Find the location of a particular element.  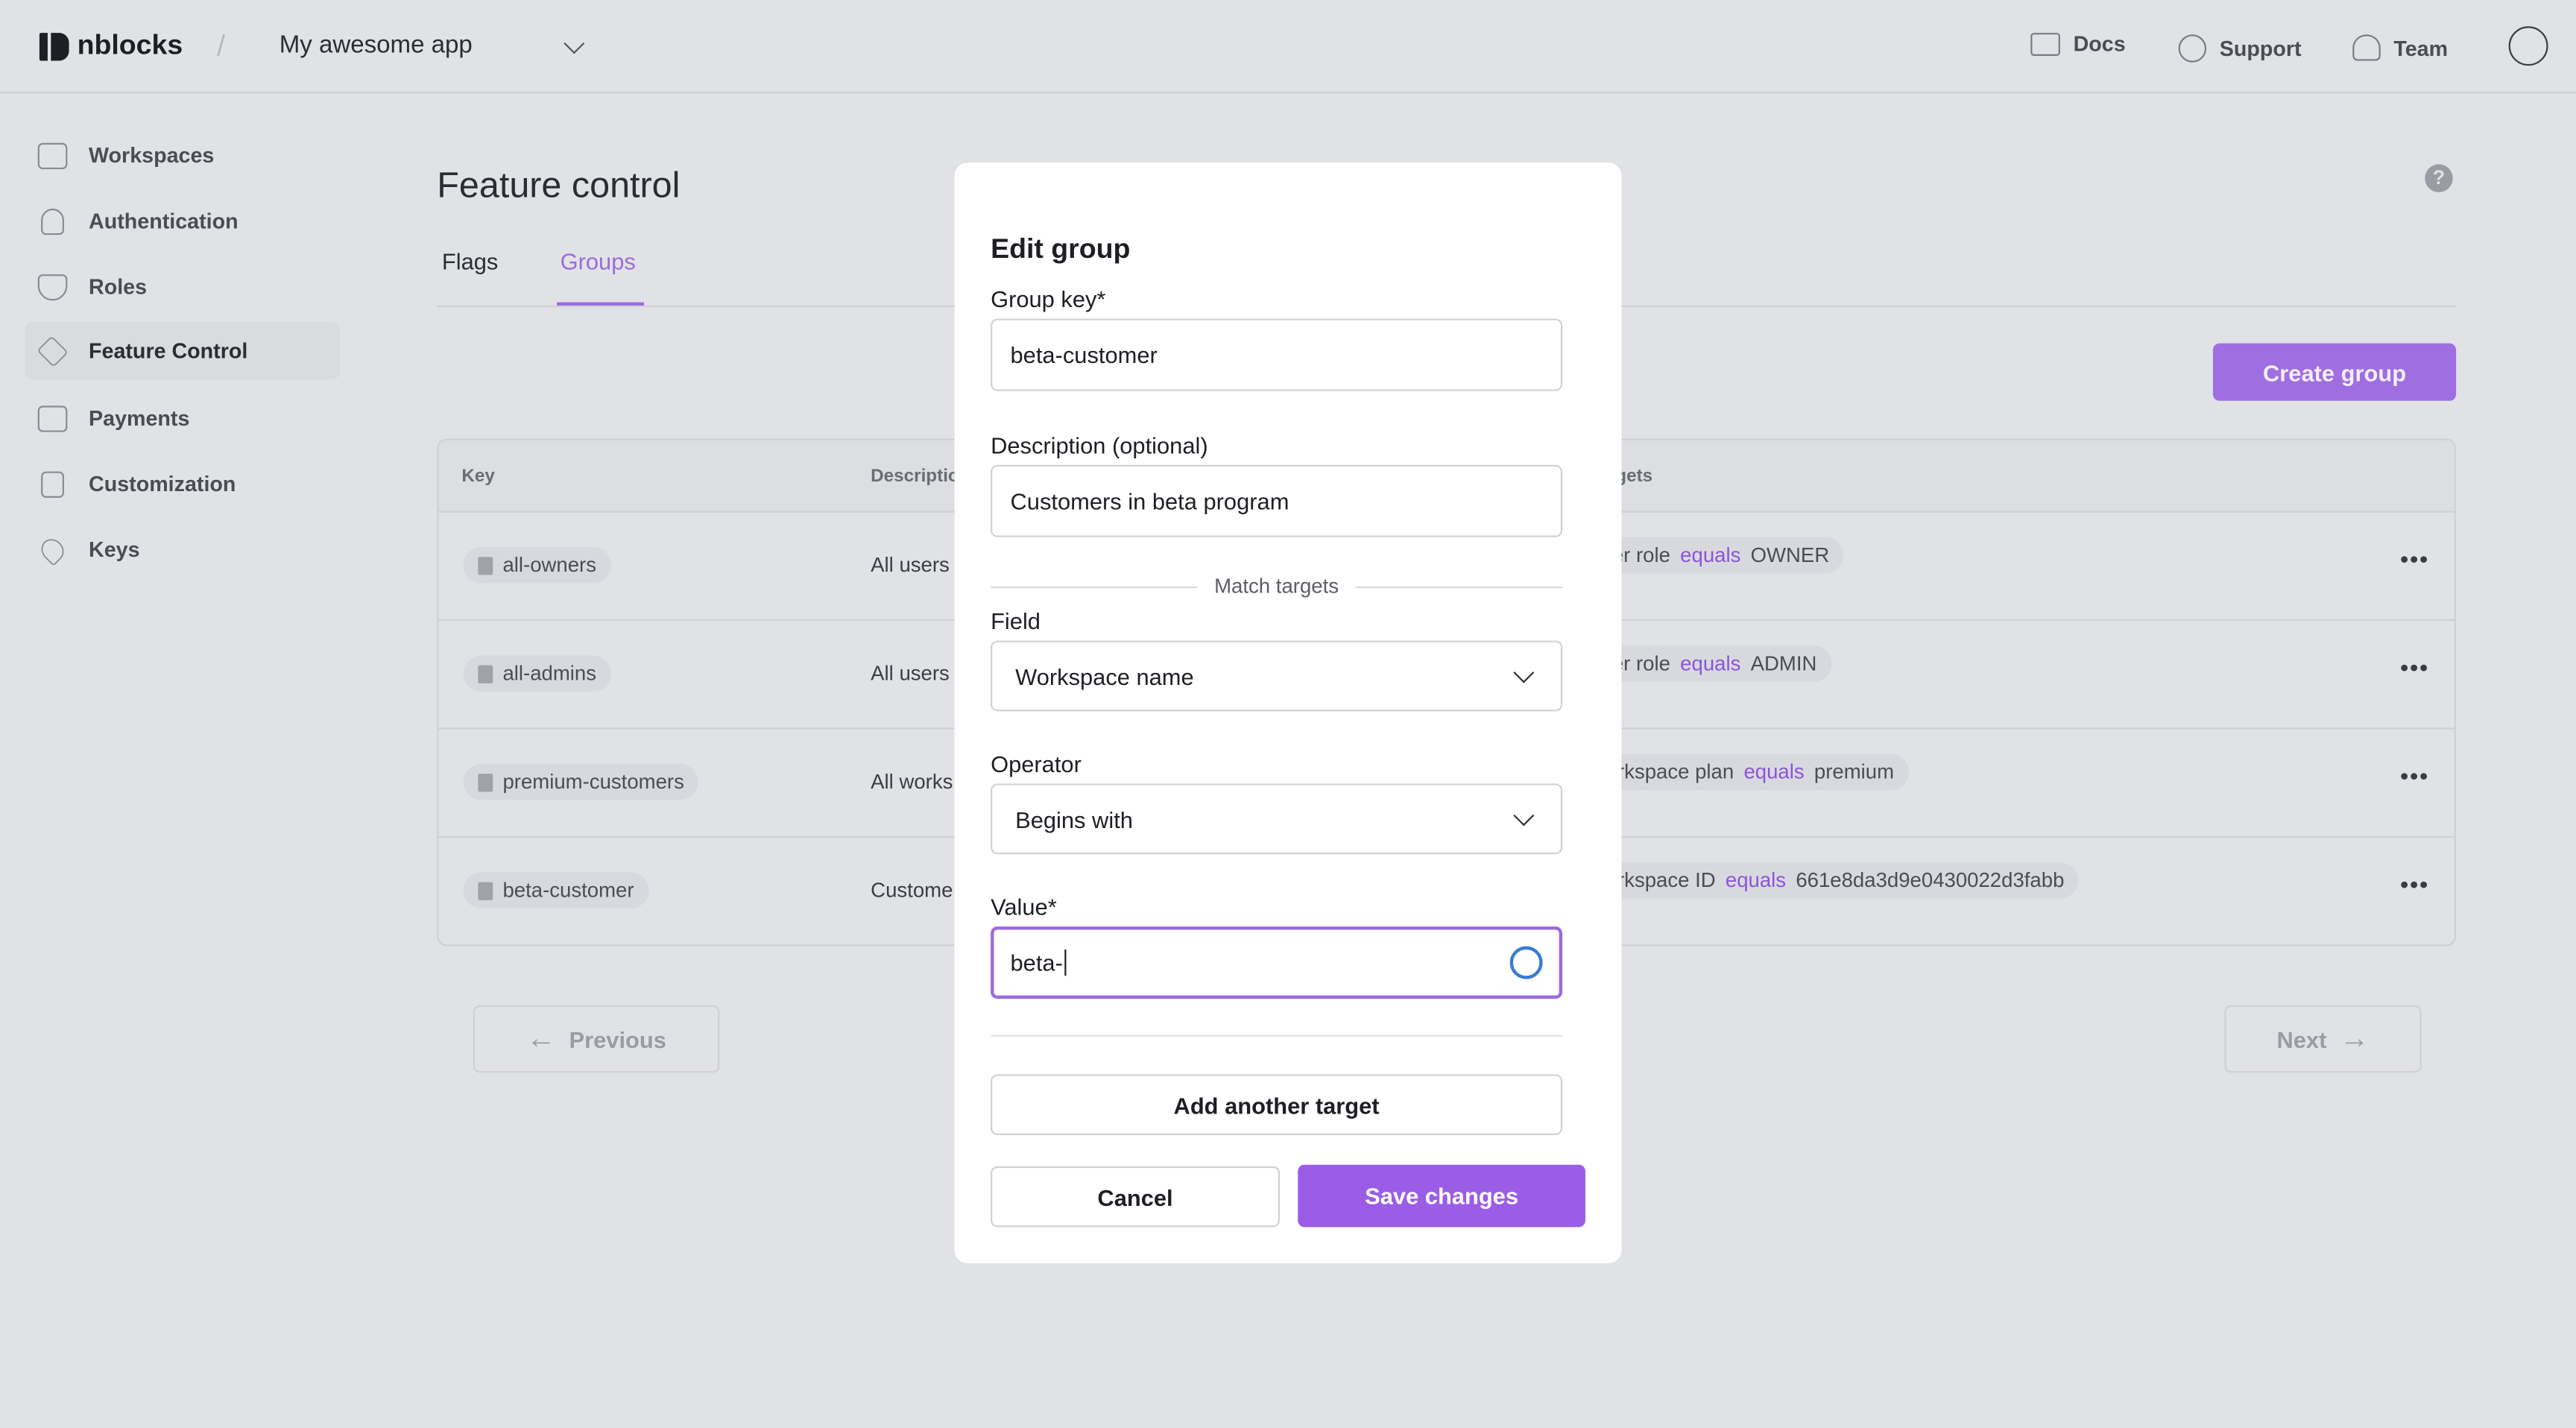

sidebar-label: Authentication is located at coordinates (164, 220).